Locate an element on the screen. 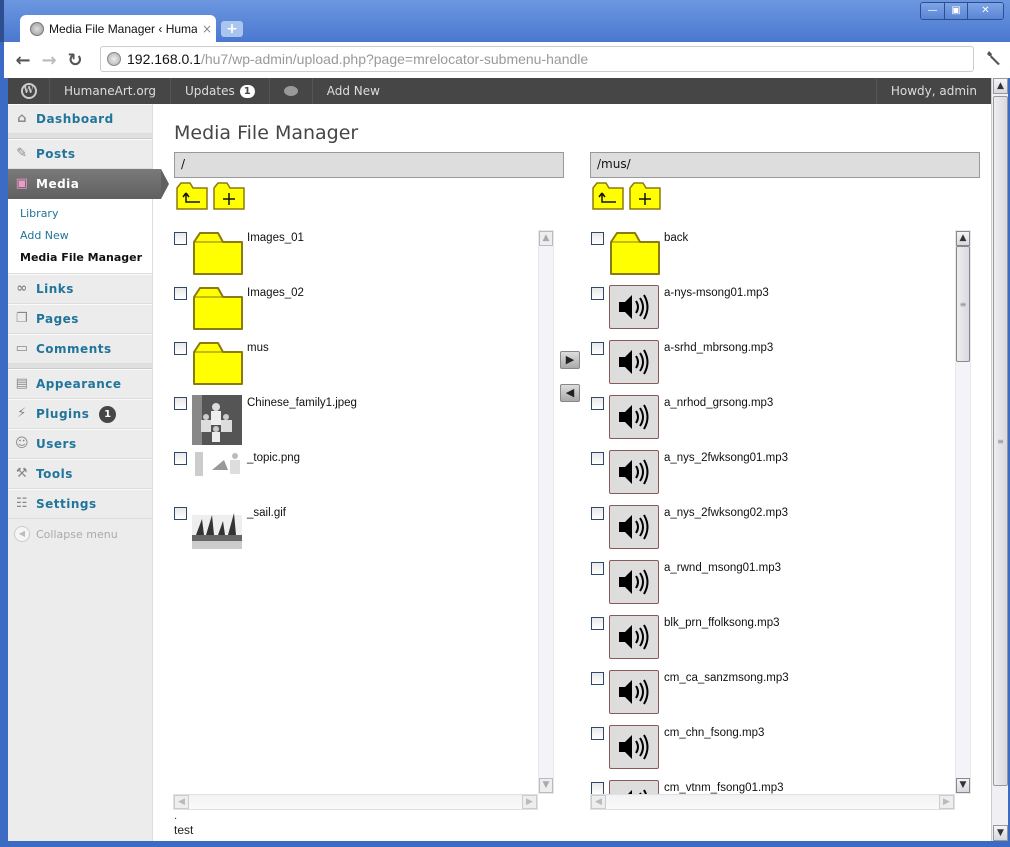  forward-button: → is located at coordinates (49, 60).